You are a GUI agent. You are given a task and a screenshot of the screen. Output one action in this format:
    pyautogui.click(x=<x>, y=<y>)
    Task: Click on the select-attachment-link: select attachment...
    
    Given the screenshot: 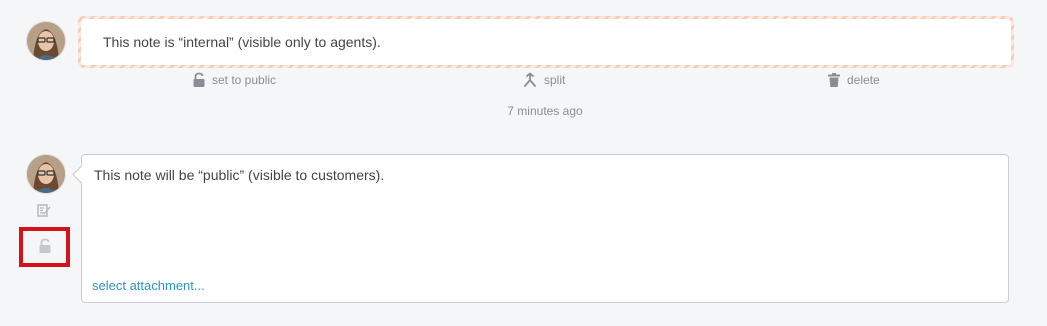 What is the action you would take?
    pyautogui.click(x=148, y=285)
    